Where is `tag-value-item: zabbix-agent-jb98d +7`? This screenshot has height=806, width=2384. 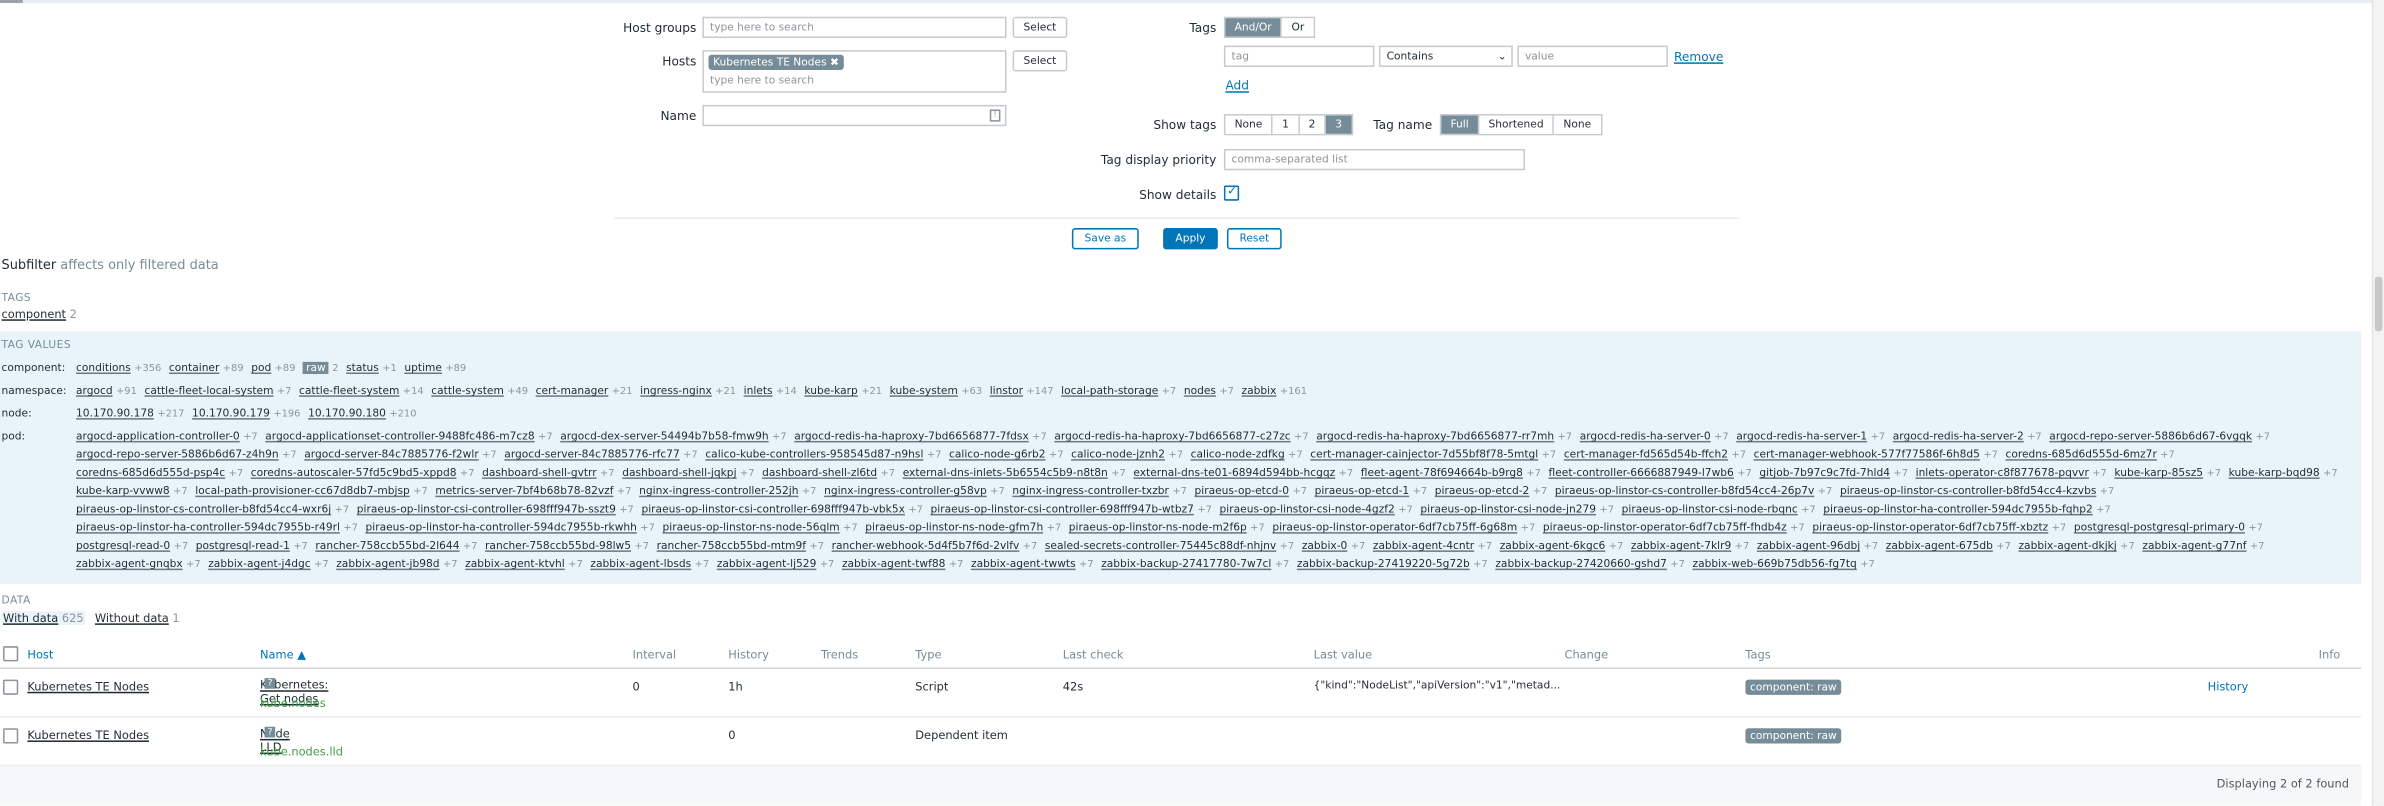
tag-value-item: zabbix-agent-jb98d +7 is located at coordinates (396, 564).